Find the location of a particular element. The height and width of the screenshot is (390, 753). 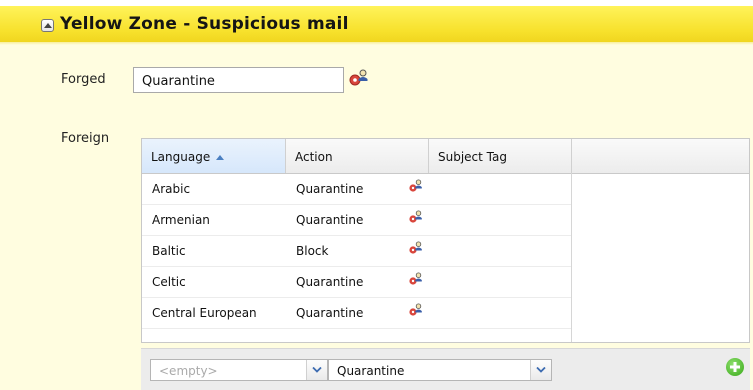

forged-settings-gear-icon is located at coordinates (358, 79).